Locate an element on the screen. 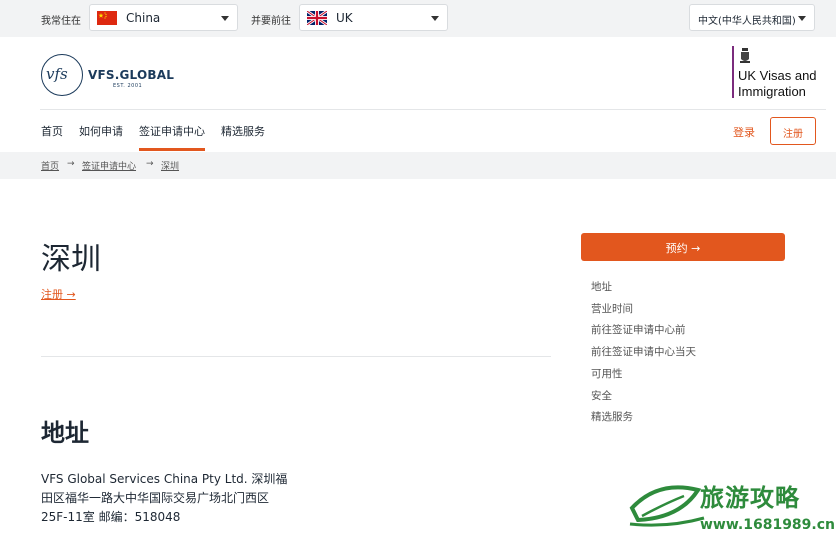 The height and width of the screenshot is (542, 836). page-title: 深圳 is located at coordinates (71, 259).